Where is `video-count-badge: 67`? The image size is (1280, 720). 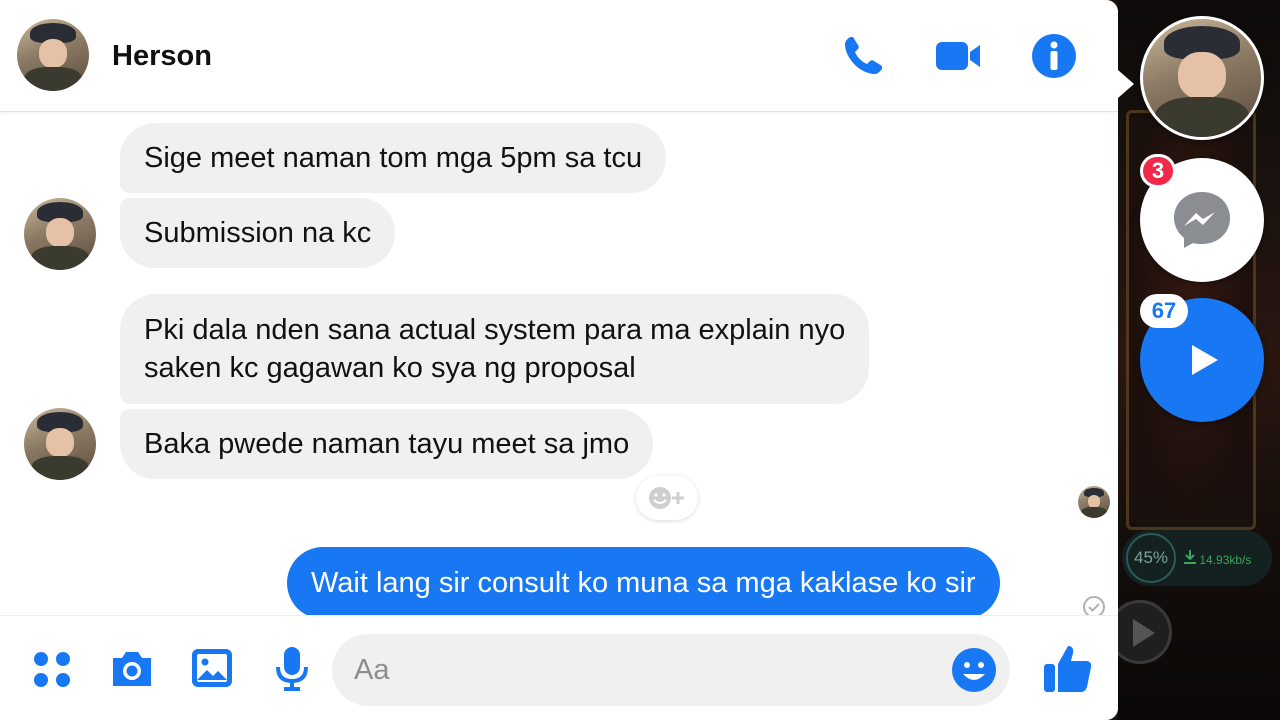 video-count-badge: 67 is located at coordinates (1164, 311).